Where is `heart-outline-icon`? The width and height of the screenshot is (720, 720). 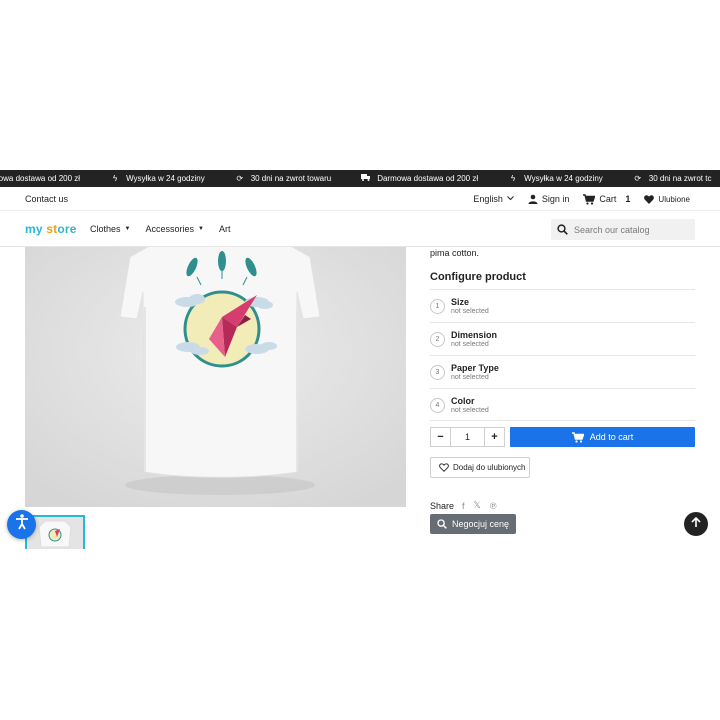 heart-outline-icon is located at coordinates (444, 467).